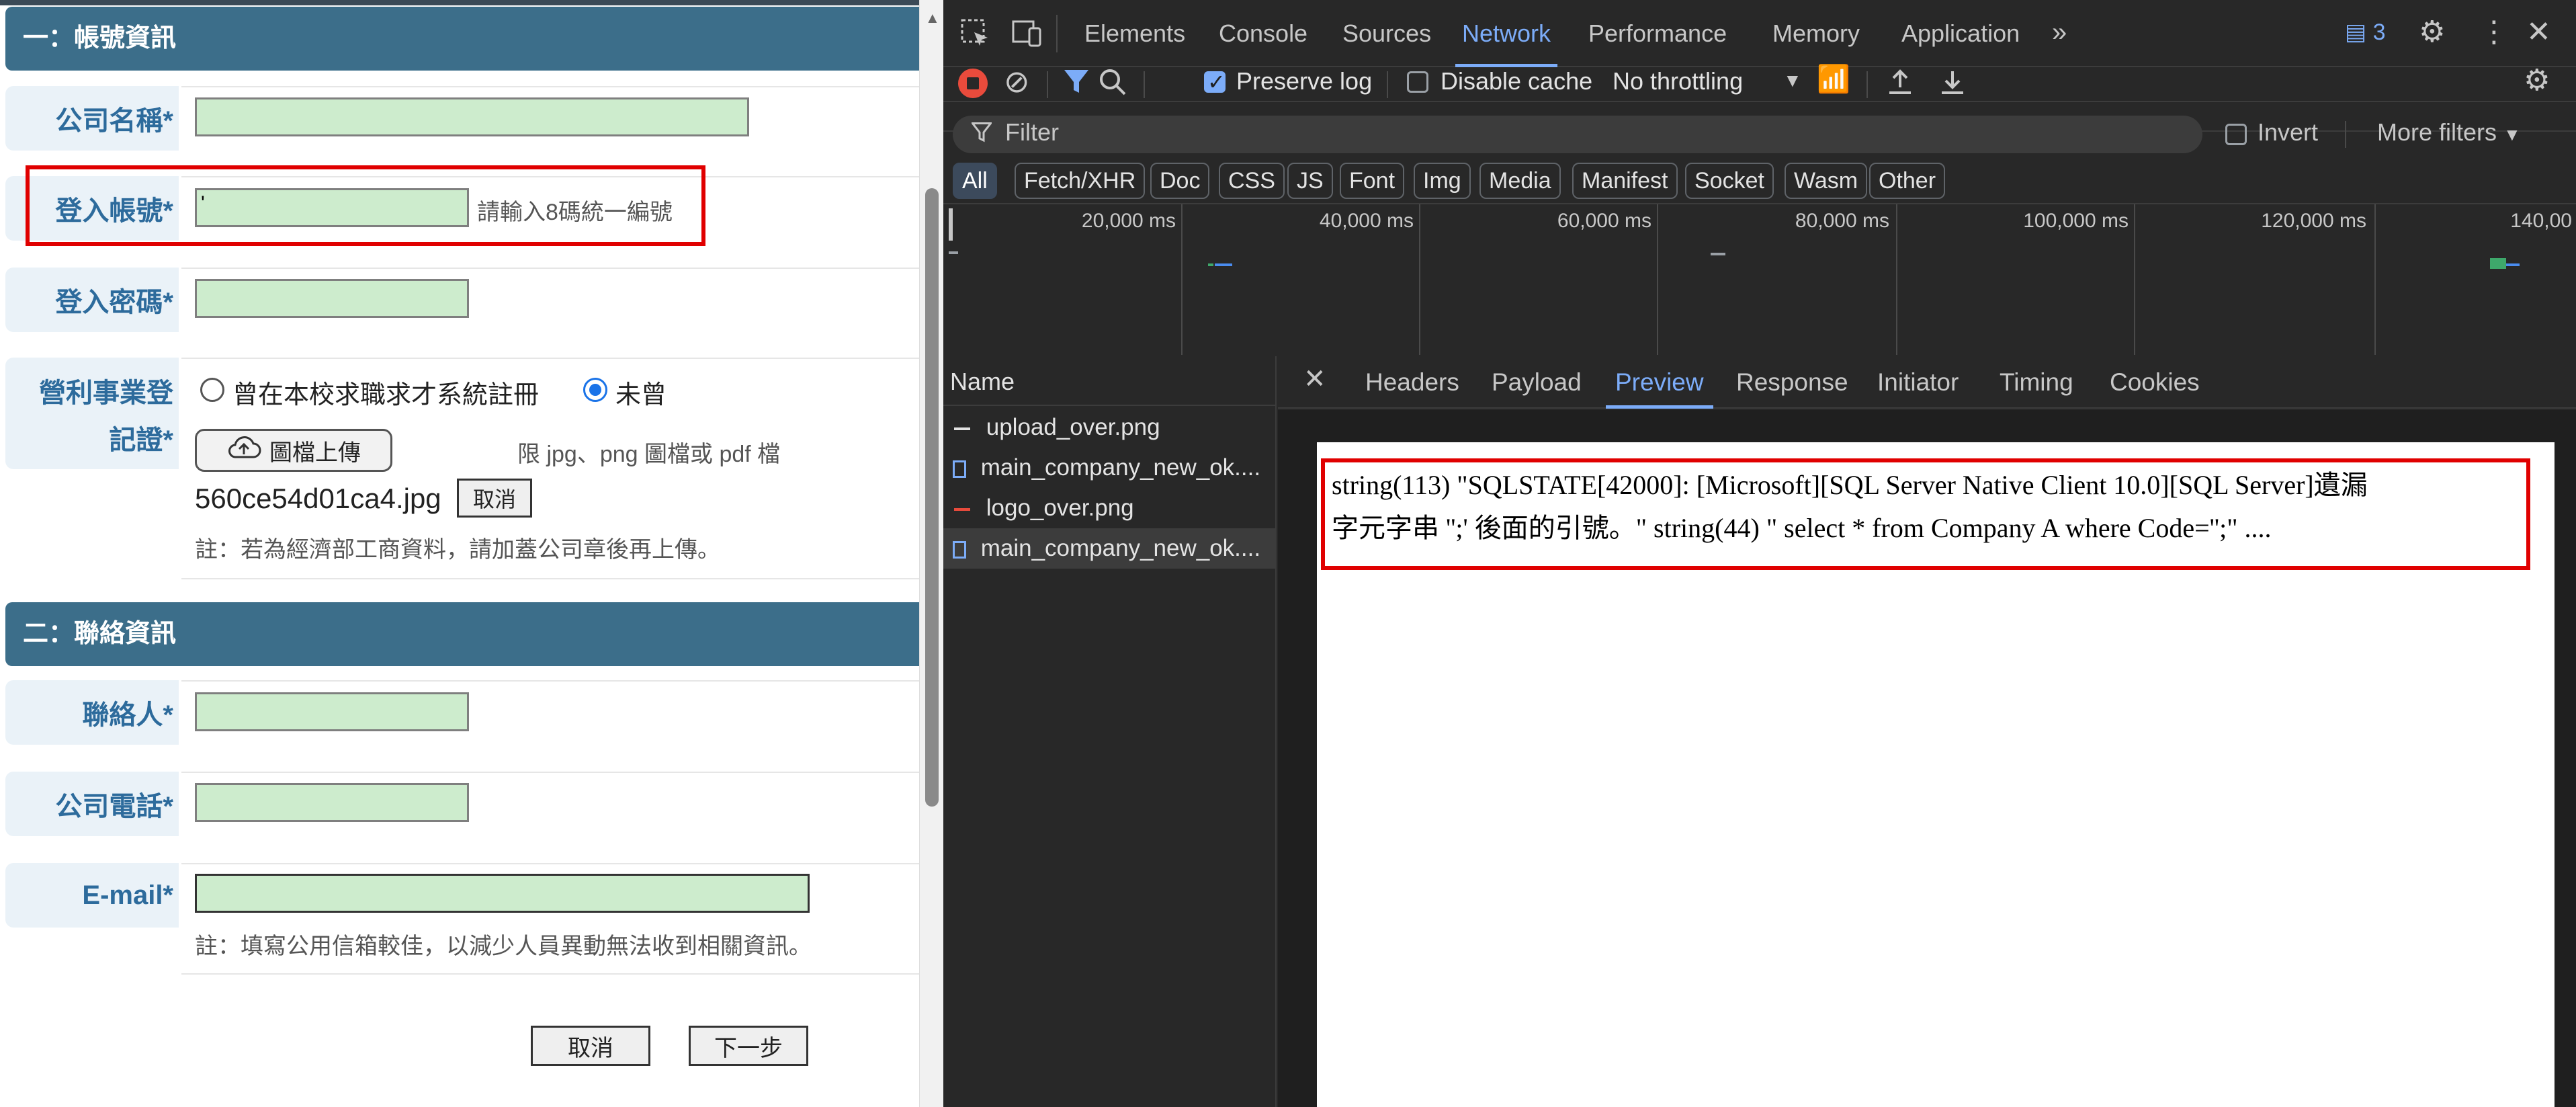 This screenshot has height=1107, width=2576. What do you see at coordinates (2432, 32) in the screenshot?
I see `settings-gear-icon: ⚙` at bounding box center [2432, 32].